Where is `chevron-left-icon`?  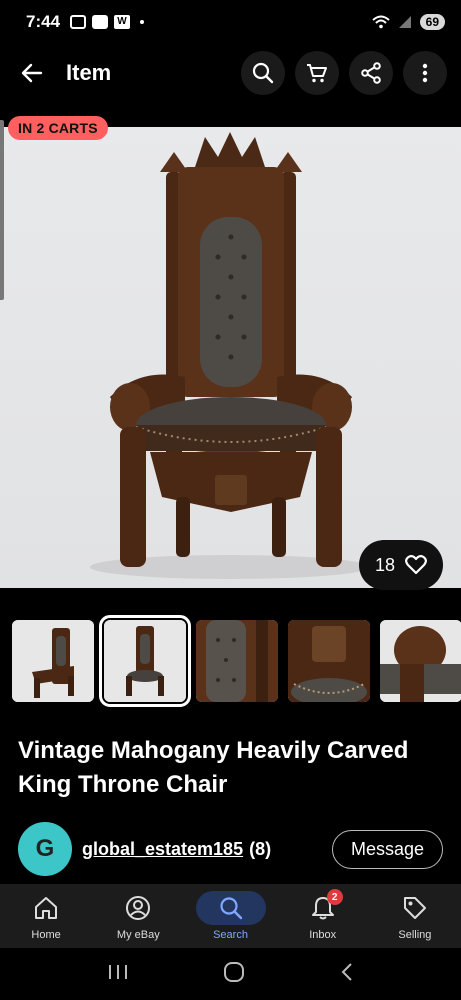
chevron-left-icon is located at coordinates (346, 971).